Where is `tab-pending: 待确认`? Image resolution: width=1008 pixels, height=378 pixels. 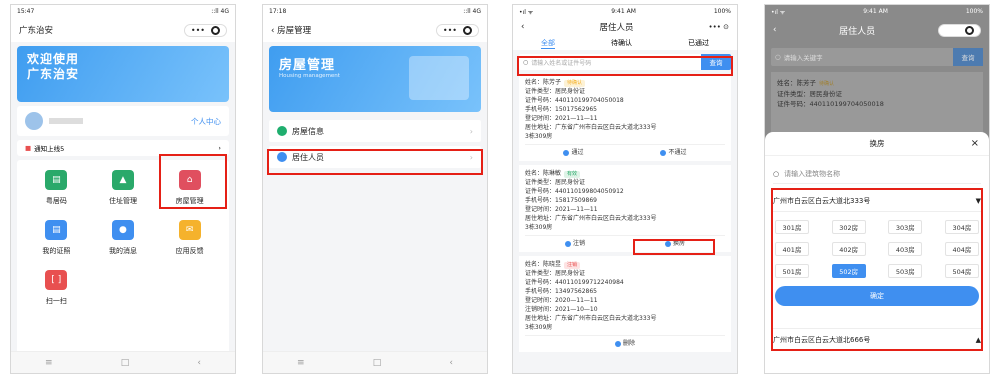 tab-pending: 待确认 is located at coordinates (621, 43).